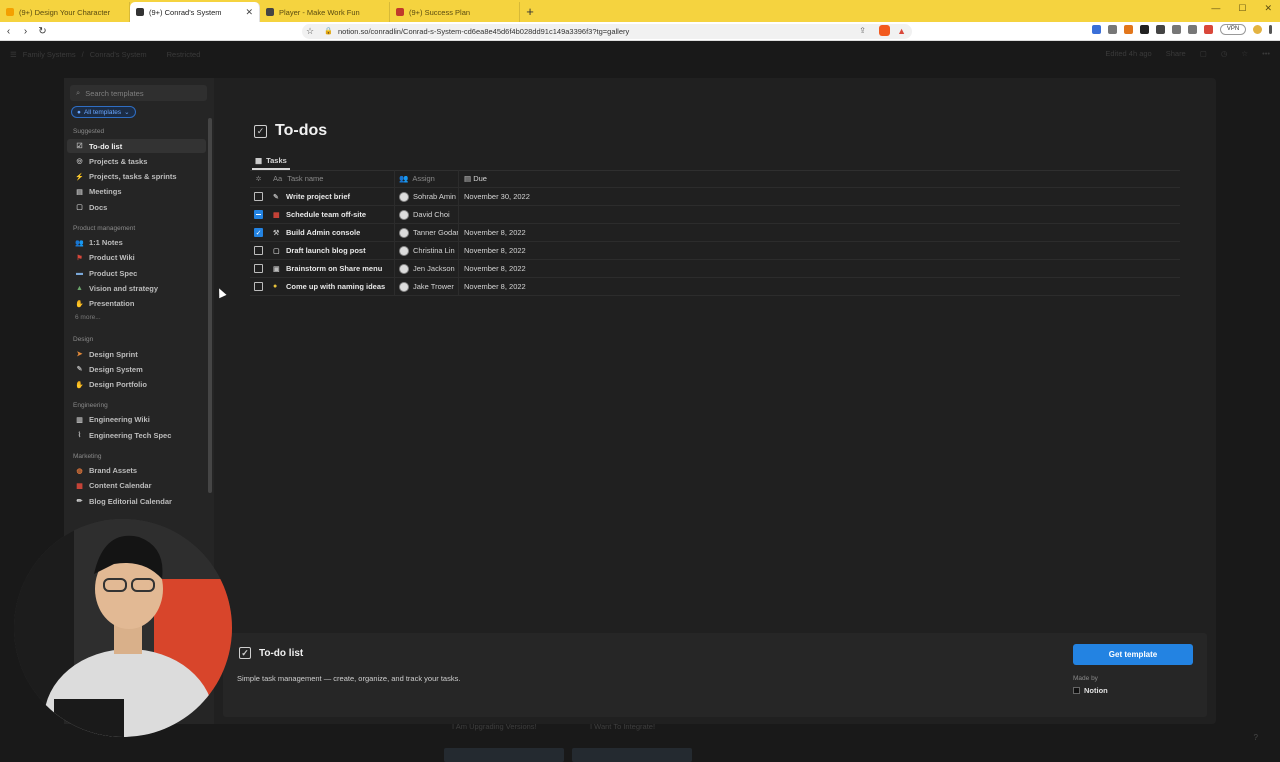 This screenshot has height=762, width=1280. Describe the element at coordinates (136, 288) in the screenshot. I see `sidebar-item: ▲ Vision and strategy` at that location.